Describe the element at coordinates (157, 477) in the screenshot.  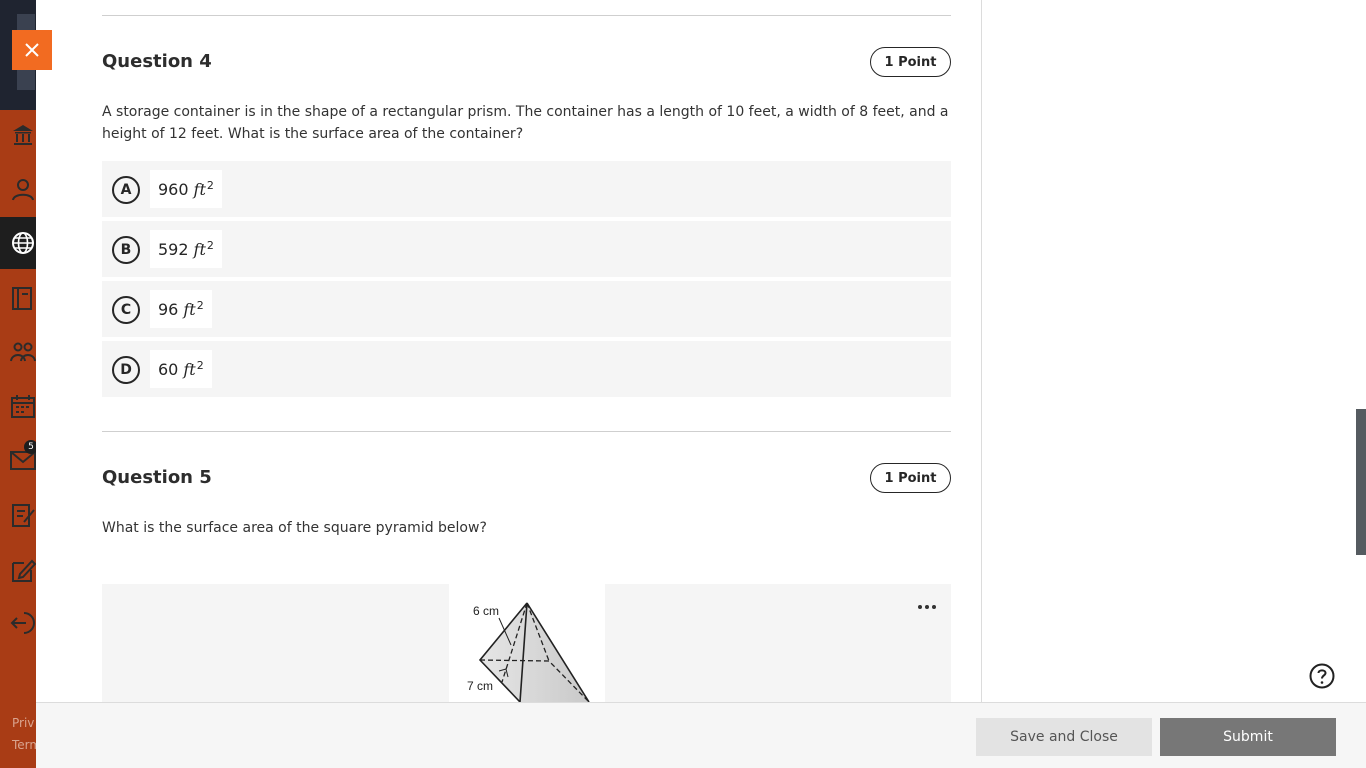
I see `question-5-title: Question 5` at that location.